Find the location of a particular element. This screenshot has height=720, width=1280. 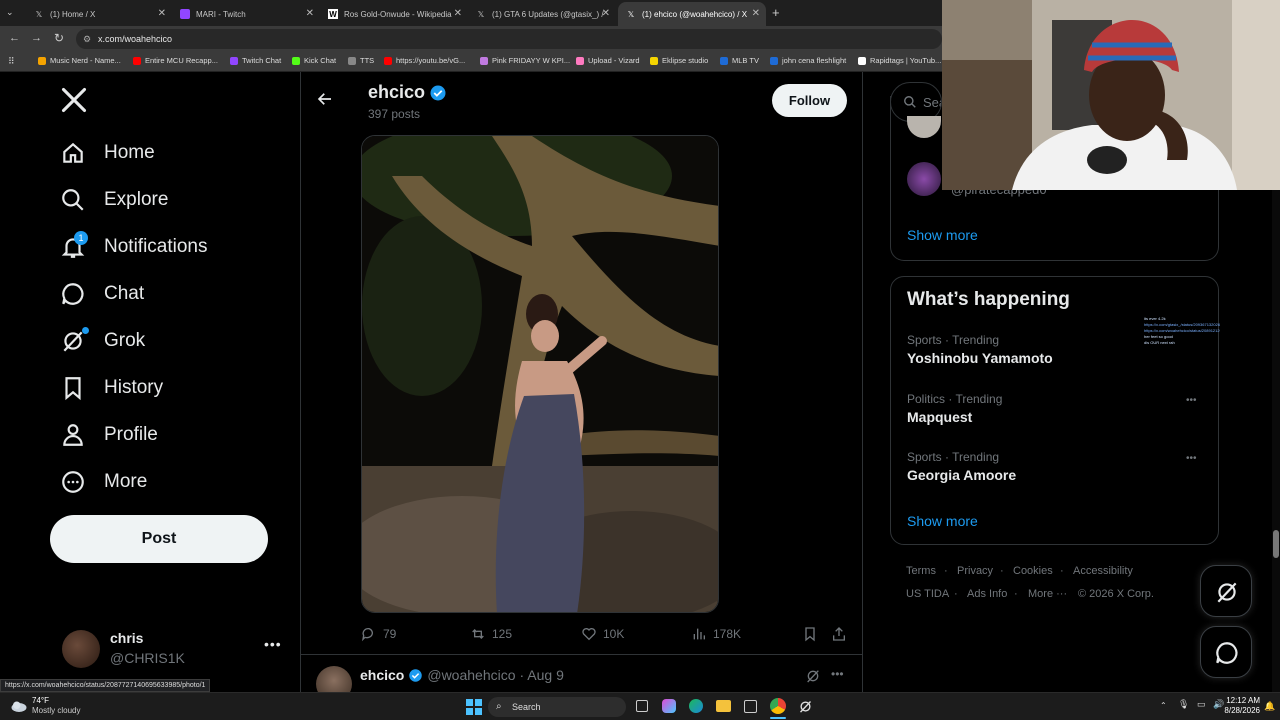

reply-button: 79 is located at coordinates (378, 634).